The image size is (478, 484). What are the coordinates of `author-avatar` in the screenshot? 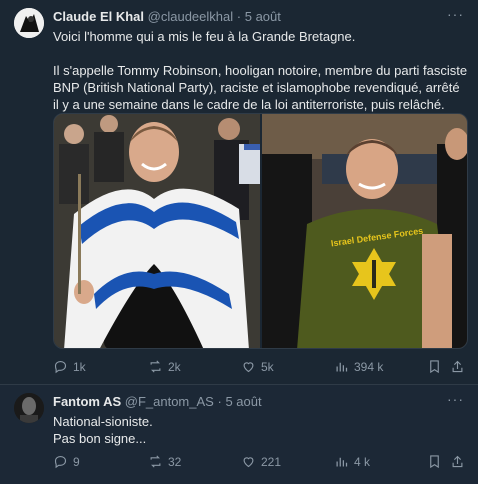 It's located at (29, 23).